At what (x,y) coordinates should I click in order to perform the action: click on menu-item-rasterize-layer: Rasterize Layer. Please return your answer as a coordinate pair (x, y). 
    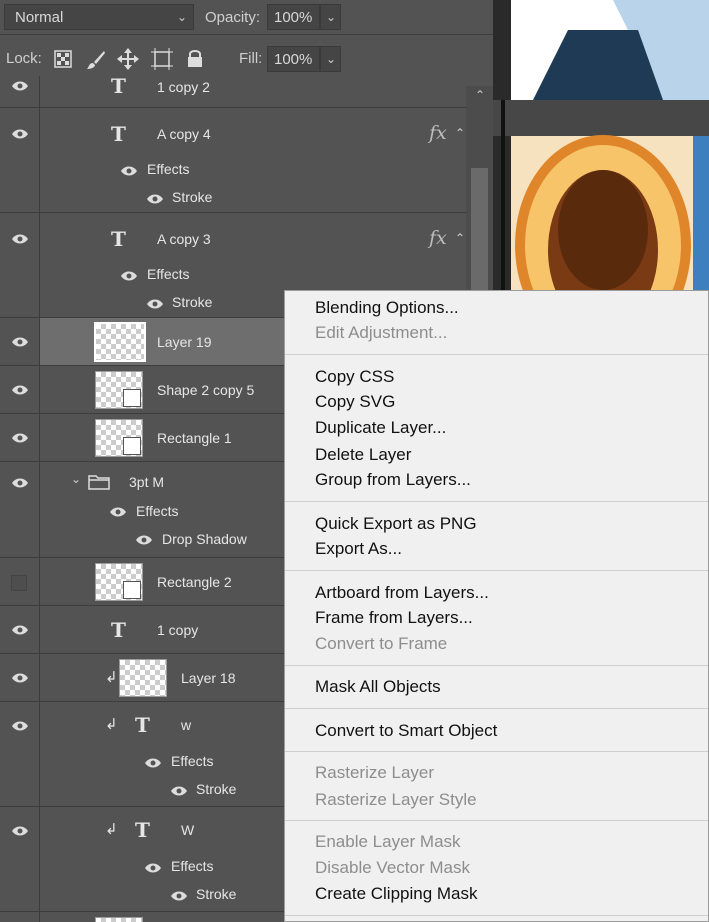
    Looking at the image, I should click on (375, 772).